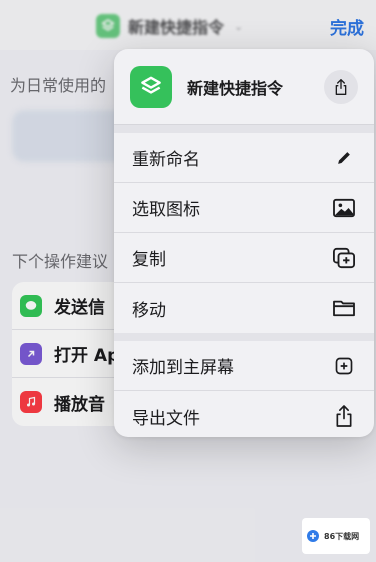 This screenshot has height=562, width=376. What do you see at coordinates (344, 158) in the screenshot?
I see `pencil-icon` at bounding box center [344, 158].